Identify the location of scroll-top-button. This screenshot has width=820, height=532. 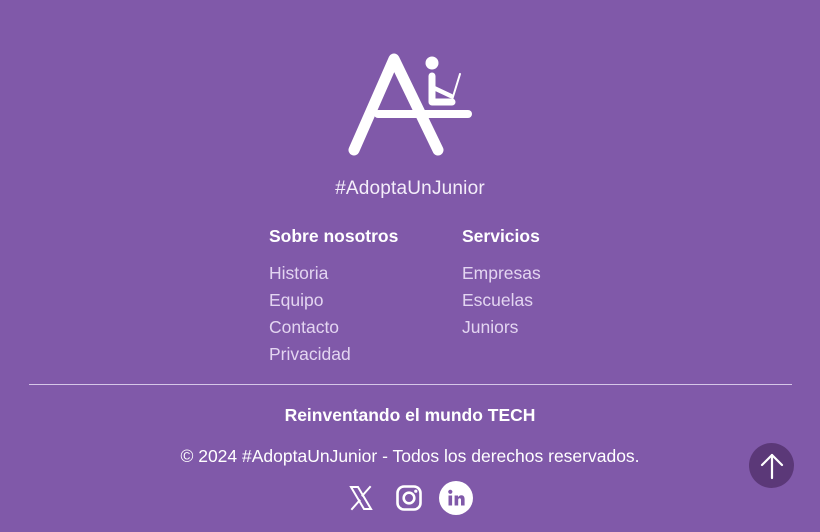
(771, 465).